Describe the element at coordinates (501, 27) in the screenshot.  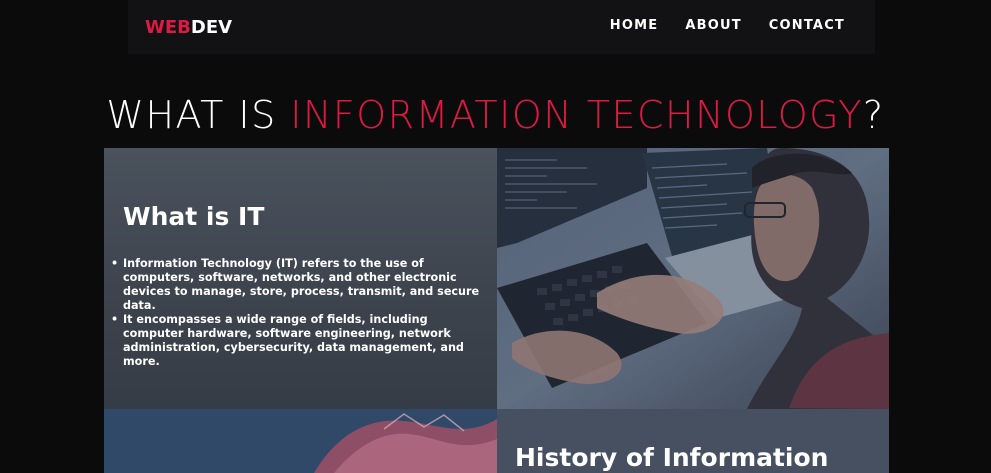
I see `top-navbar: WEBDEV HOME ABOUT CONTACT` at that location.